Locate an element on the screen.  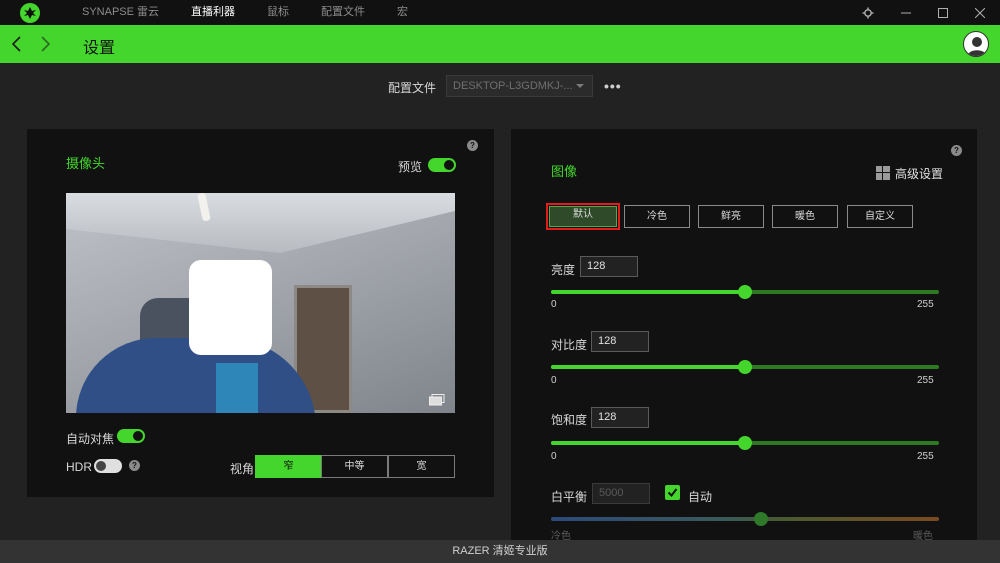
preview-face-redaction is located at coordinates (230, 307).